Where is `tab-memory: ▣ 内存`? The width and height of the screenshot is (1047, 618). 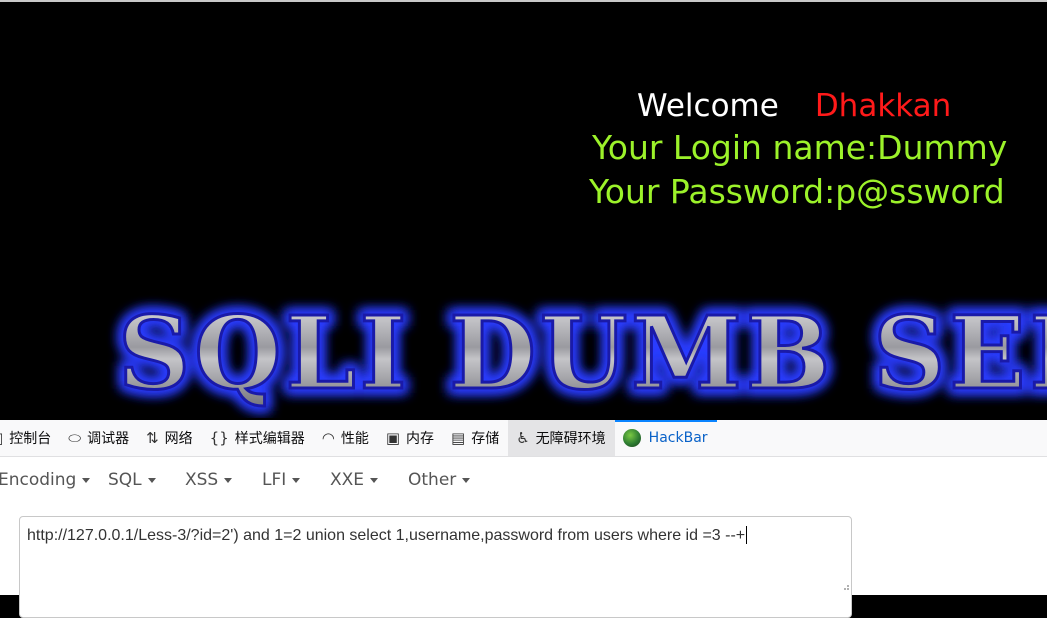 tab-memory: ▣ 内存 is located at coordinates (410, 438).